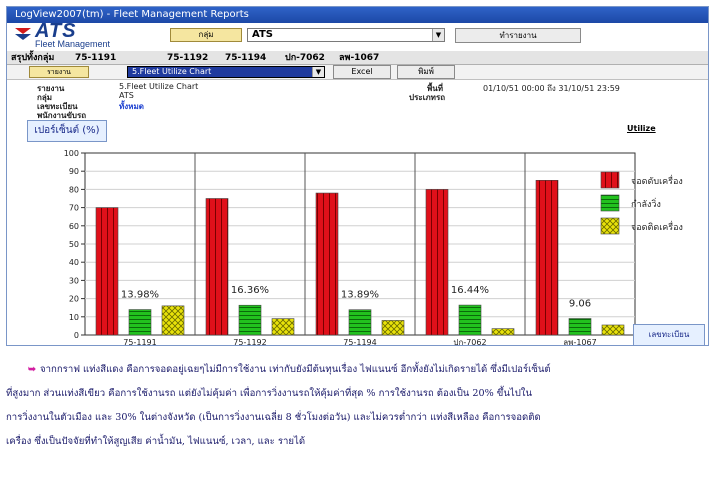 This screenshot has height=490, width=719. Describe the element at coordinates (71, 153) in the screenshot. I see `y-tick-label: 100` at that location.